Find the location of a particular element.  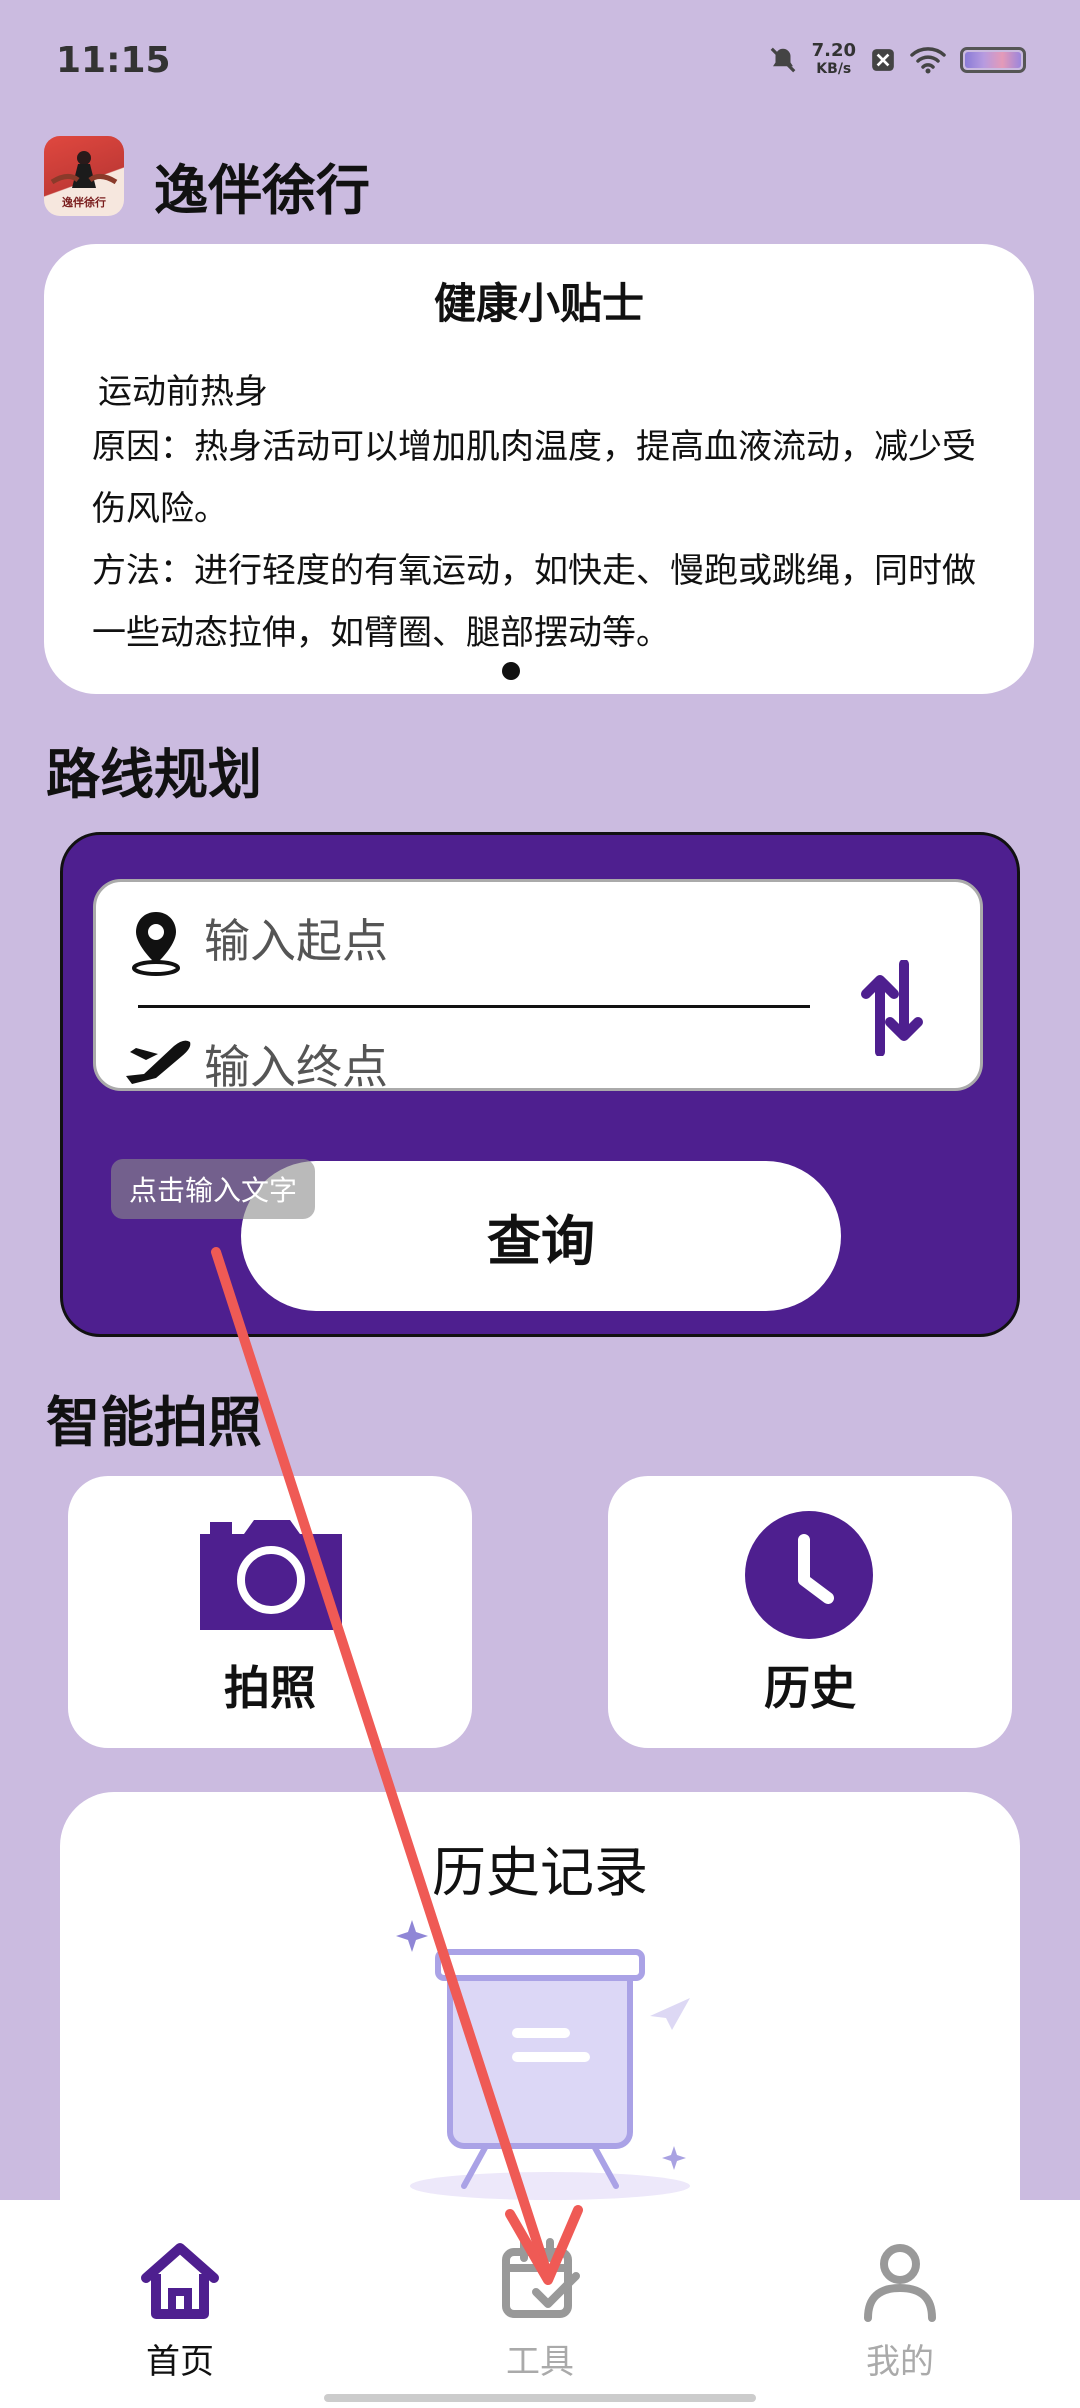

logo-text: 逸伴徐行 is located at coordinates (84, 202).